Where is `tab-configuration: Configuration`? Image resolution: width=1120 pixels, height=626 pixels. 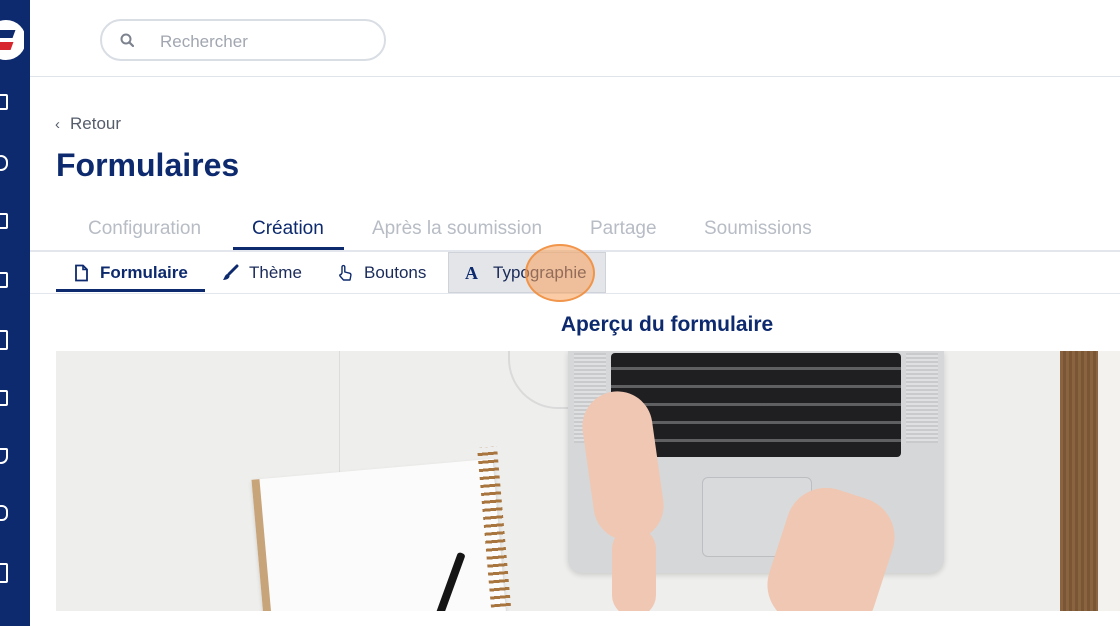 tab-configuration: Configuration is located at coordinates (144, 229).